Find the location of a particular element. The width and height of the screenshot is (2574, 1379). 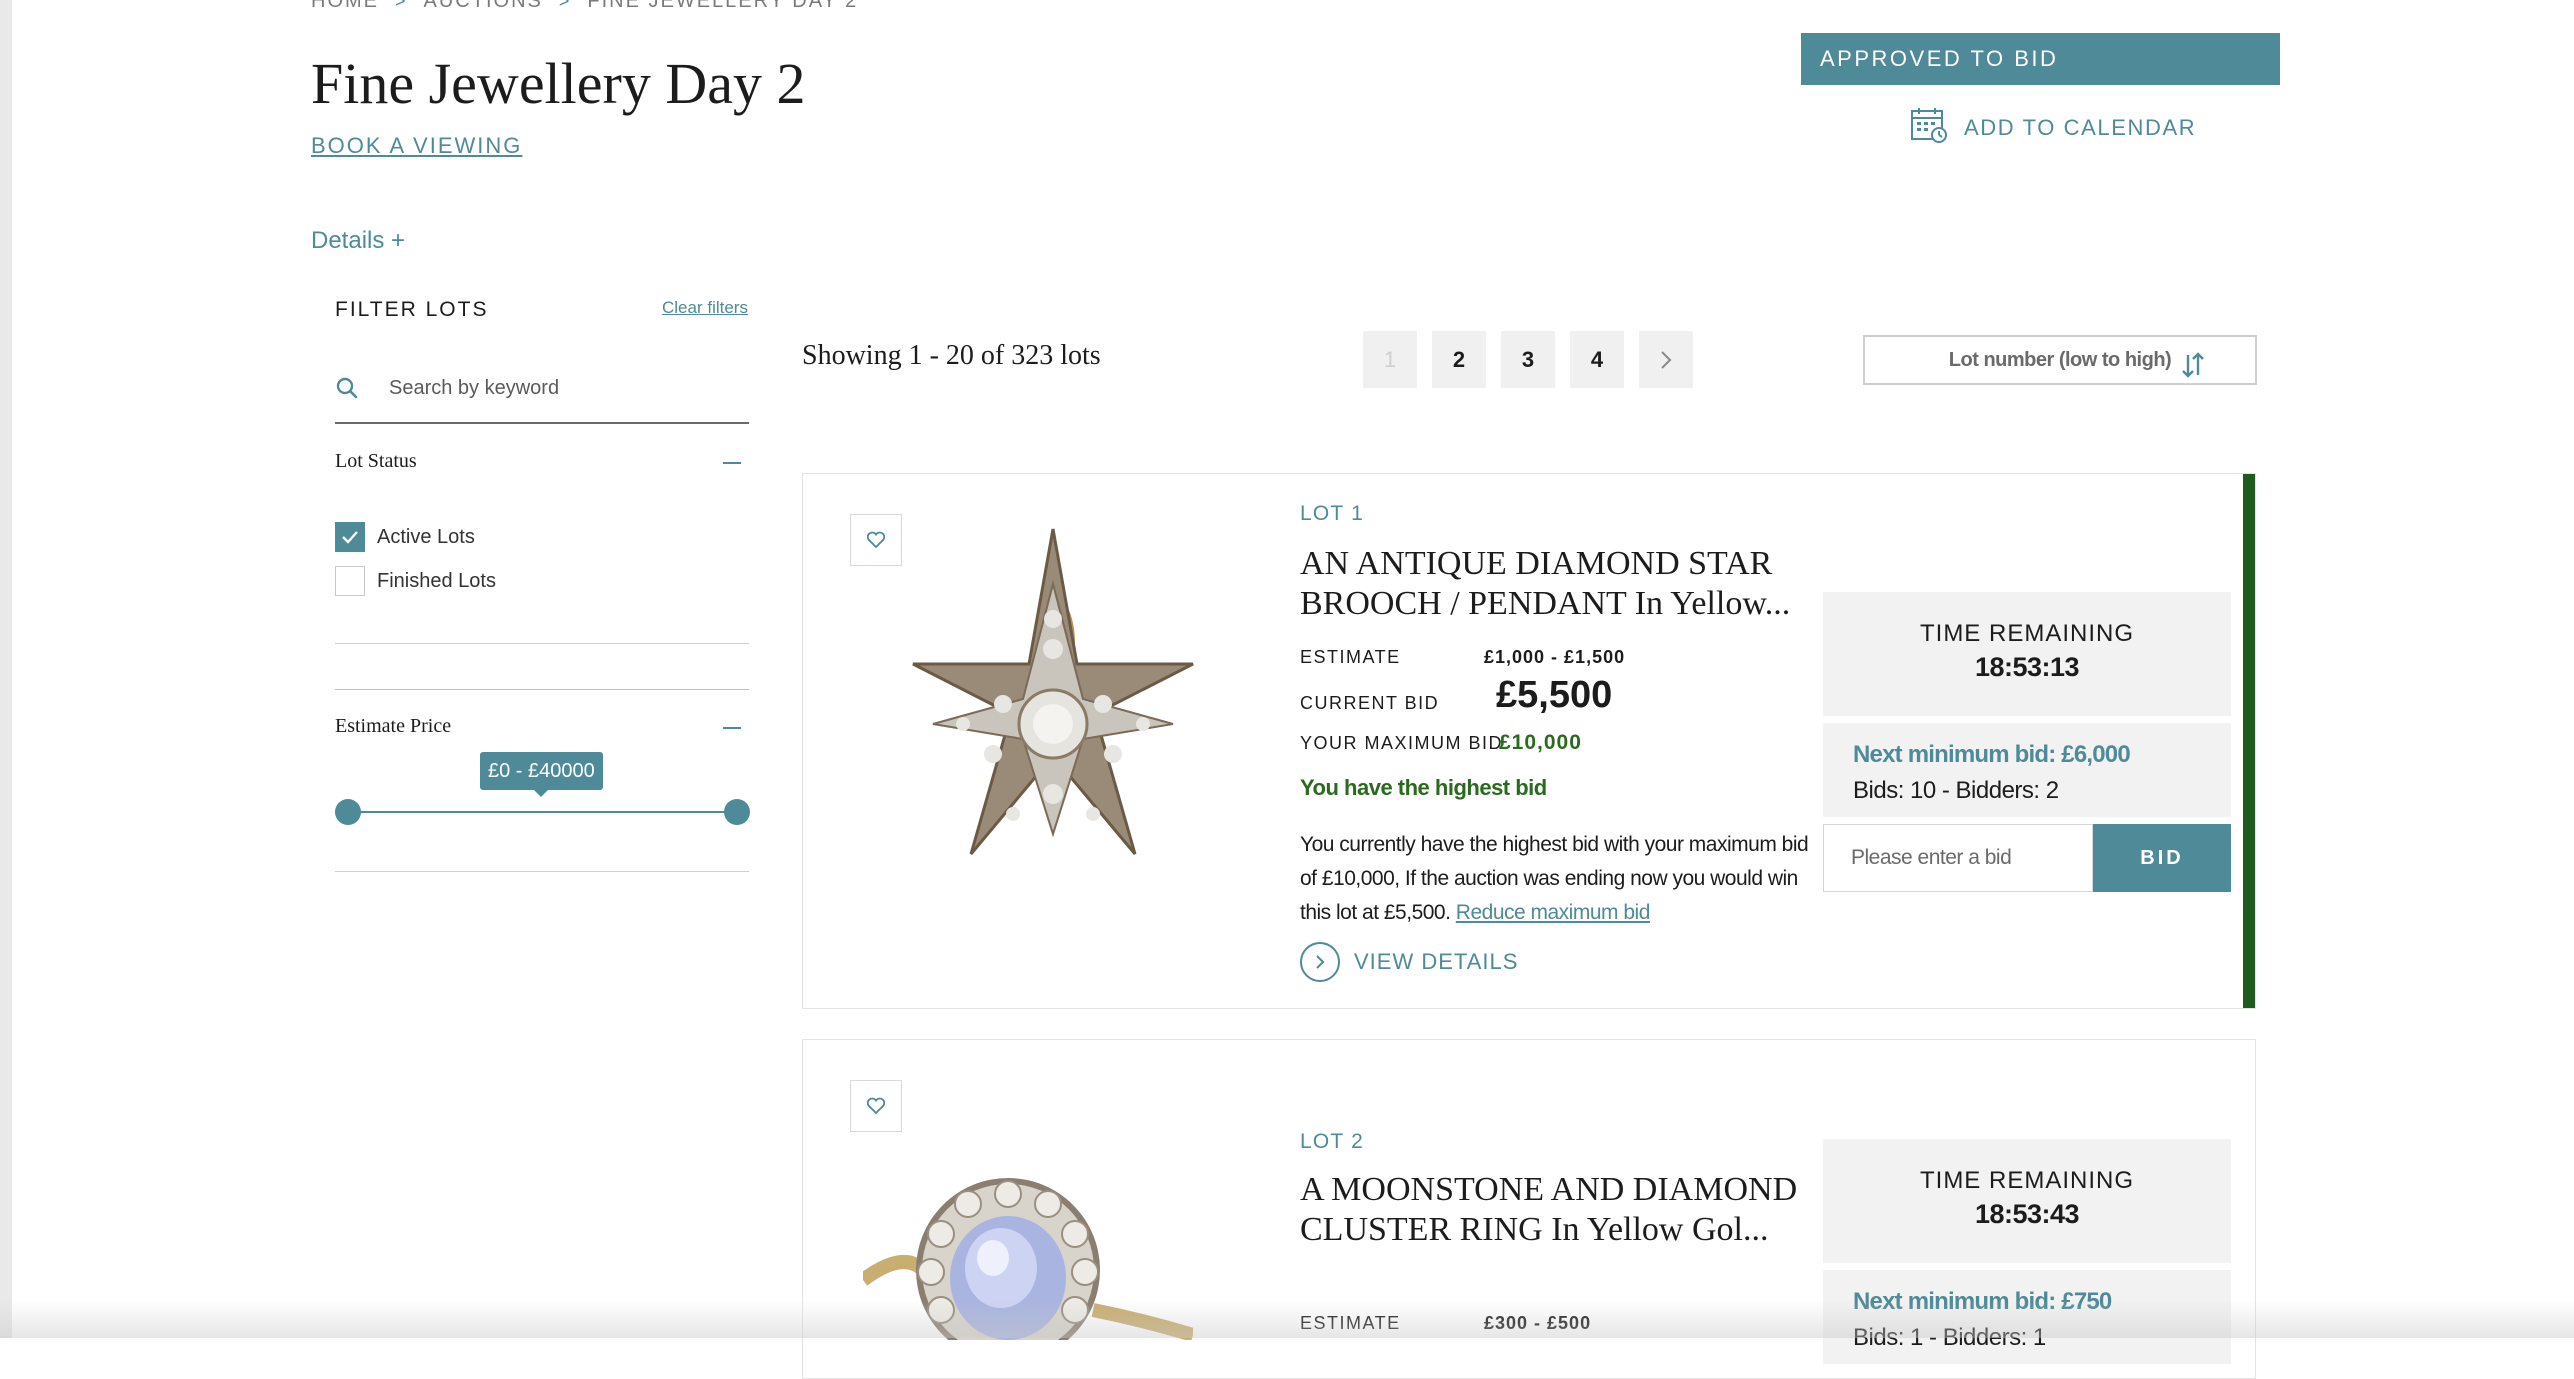

favourite-button is located at coordinates (876, 1106).